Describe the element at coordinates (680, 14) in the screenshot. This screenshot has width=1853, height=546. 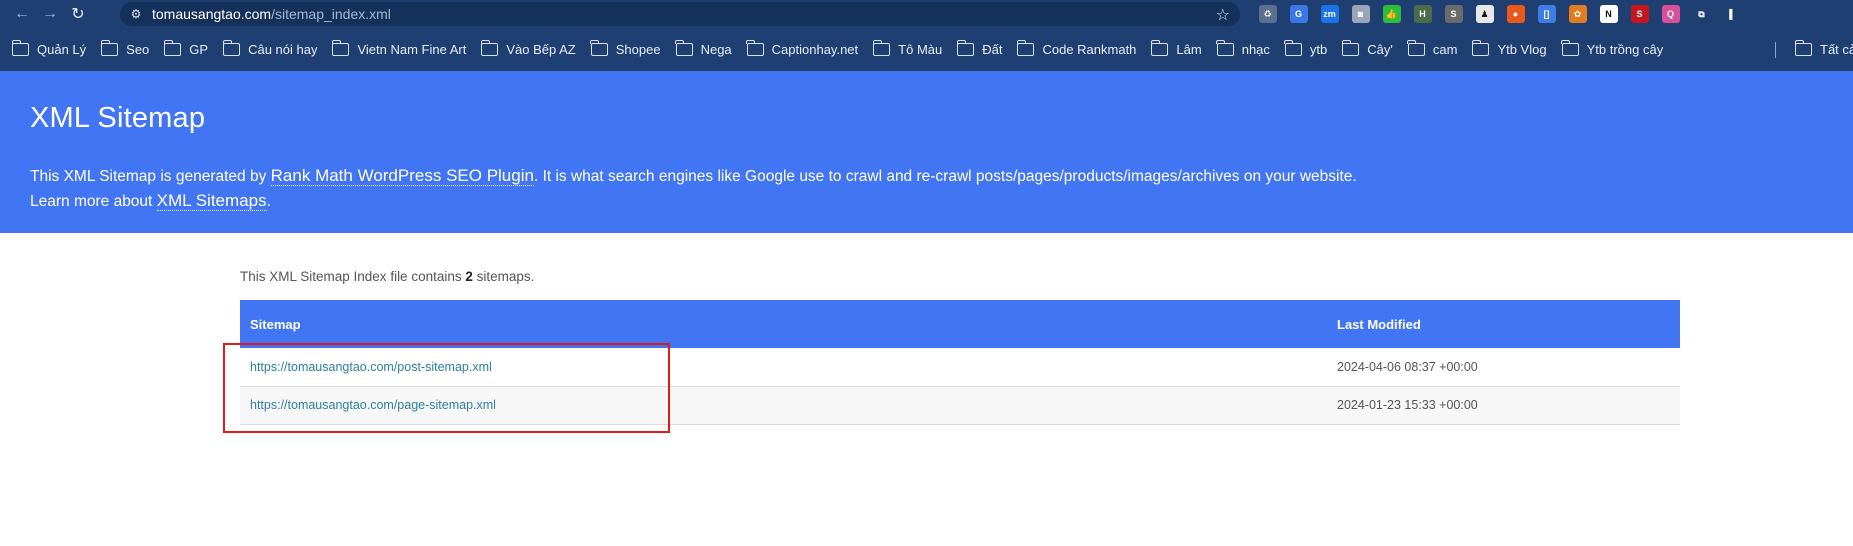
I see `address-bar: ⚙ tomausangtao.com/sitemap_index.xml ☆` at that location.